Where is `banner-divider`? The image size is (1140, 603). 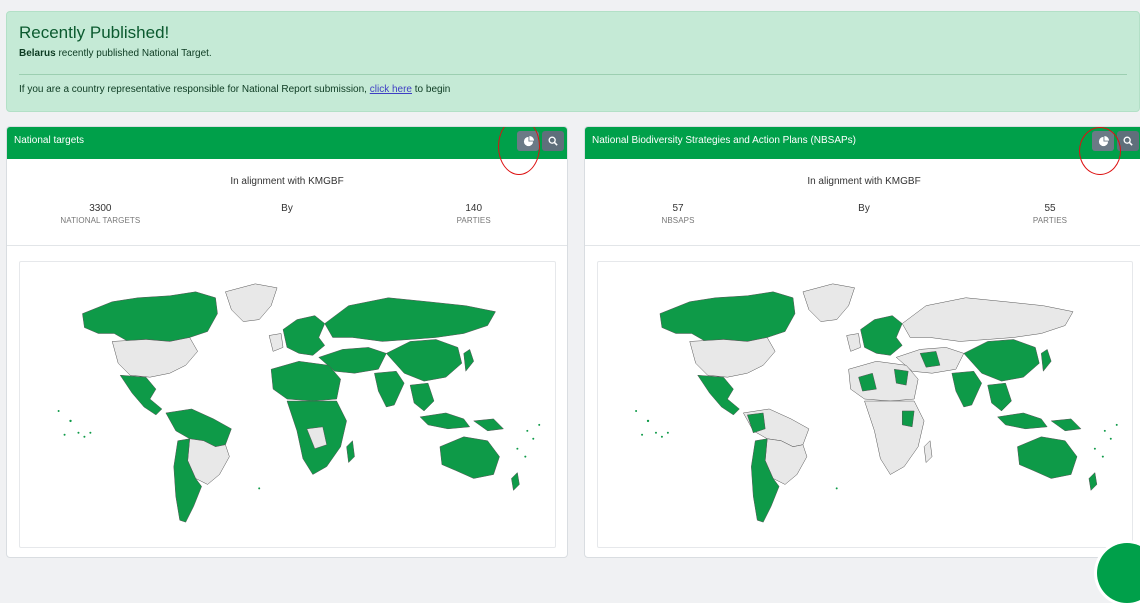
banner-divider is located at coordinates (573, 74).